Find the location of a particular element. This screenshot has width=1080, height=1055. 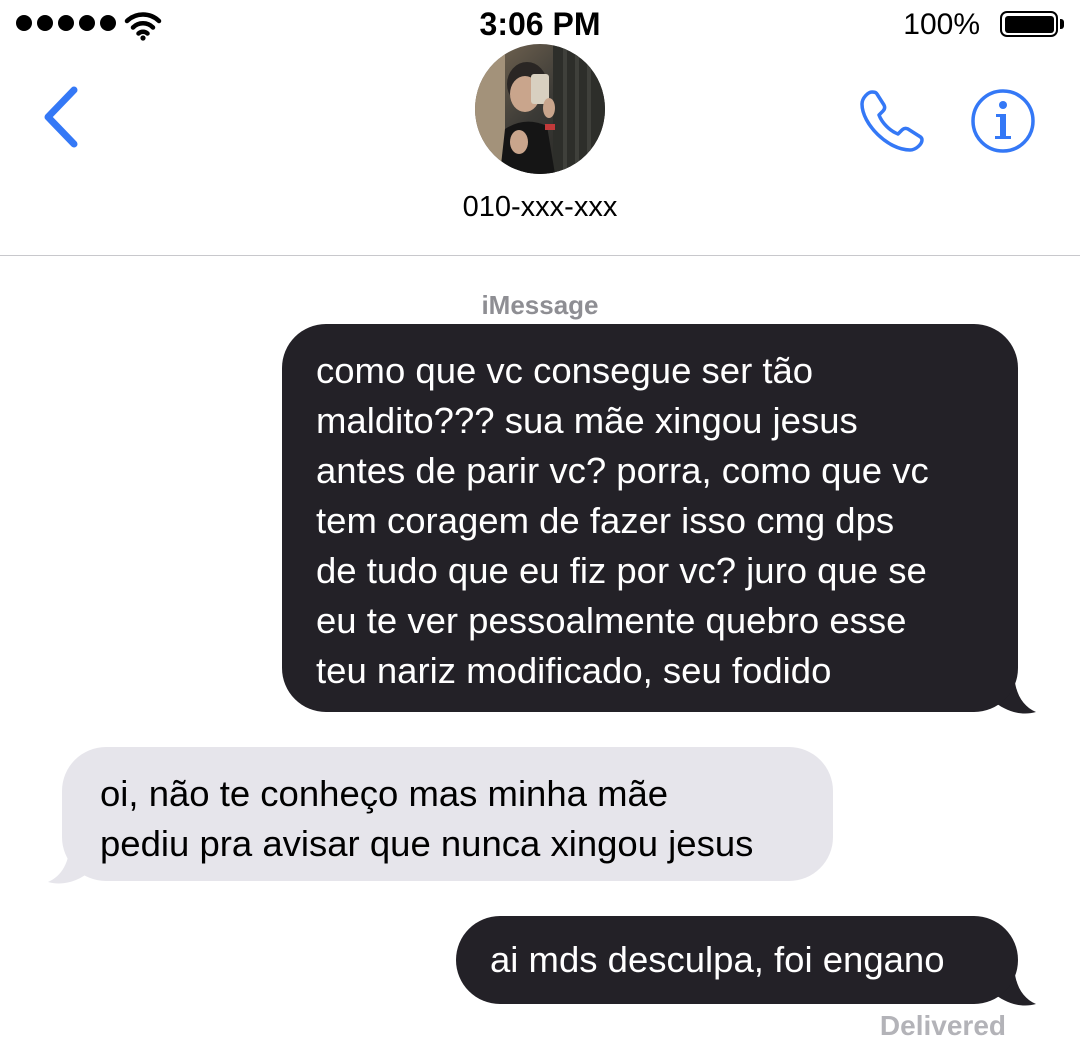

message-bubble-sent: ai mds desculpa, foi engano is located at coordinates (737, 960).